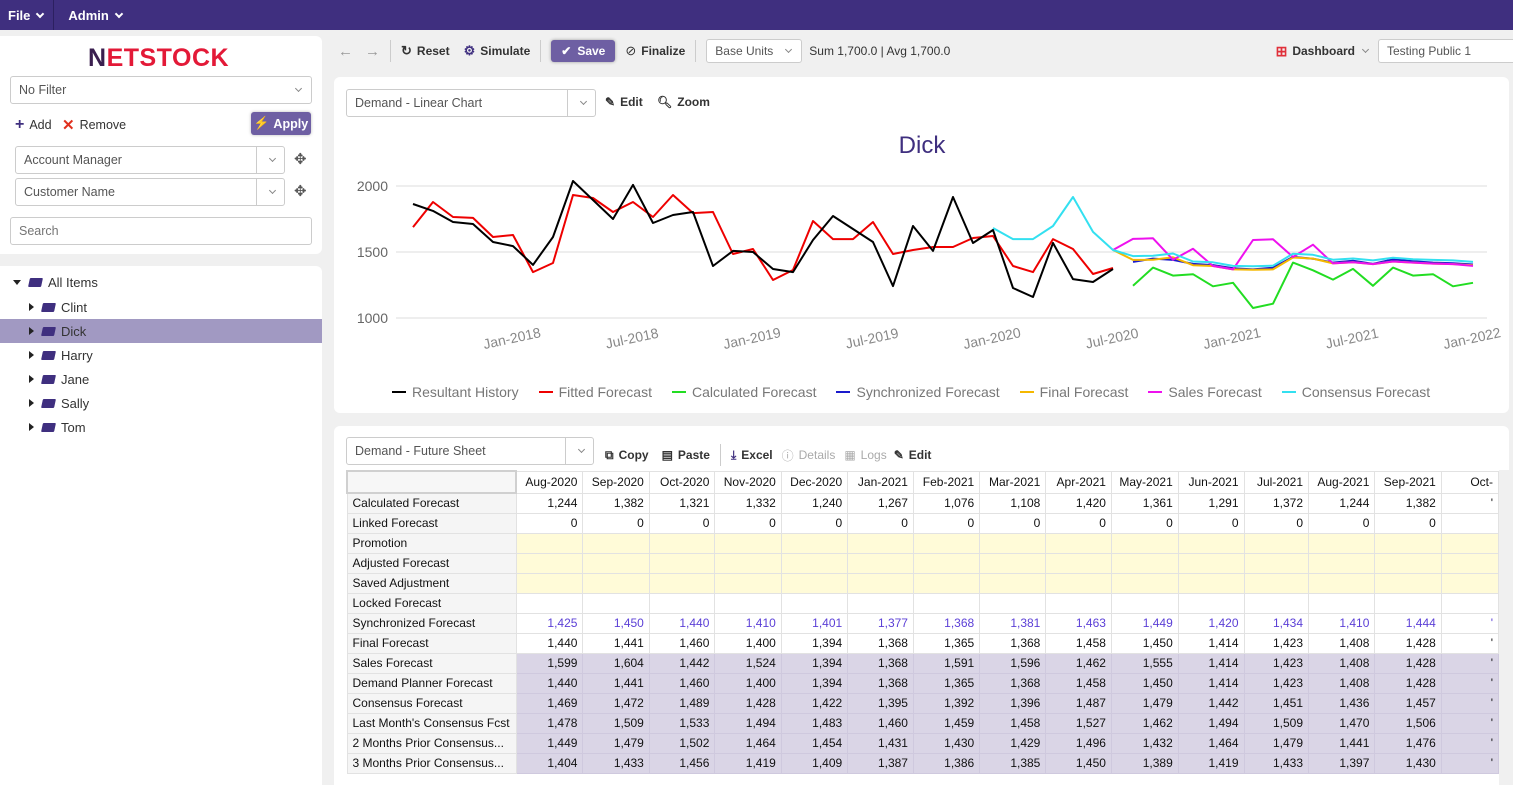  What do you see at coordinates (1504, 627) in the screenshot?
I see `vertical-scrollbar` at bounding box center [1504, 627].